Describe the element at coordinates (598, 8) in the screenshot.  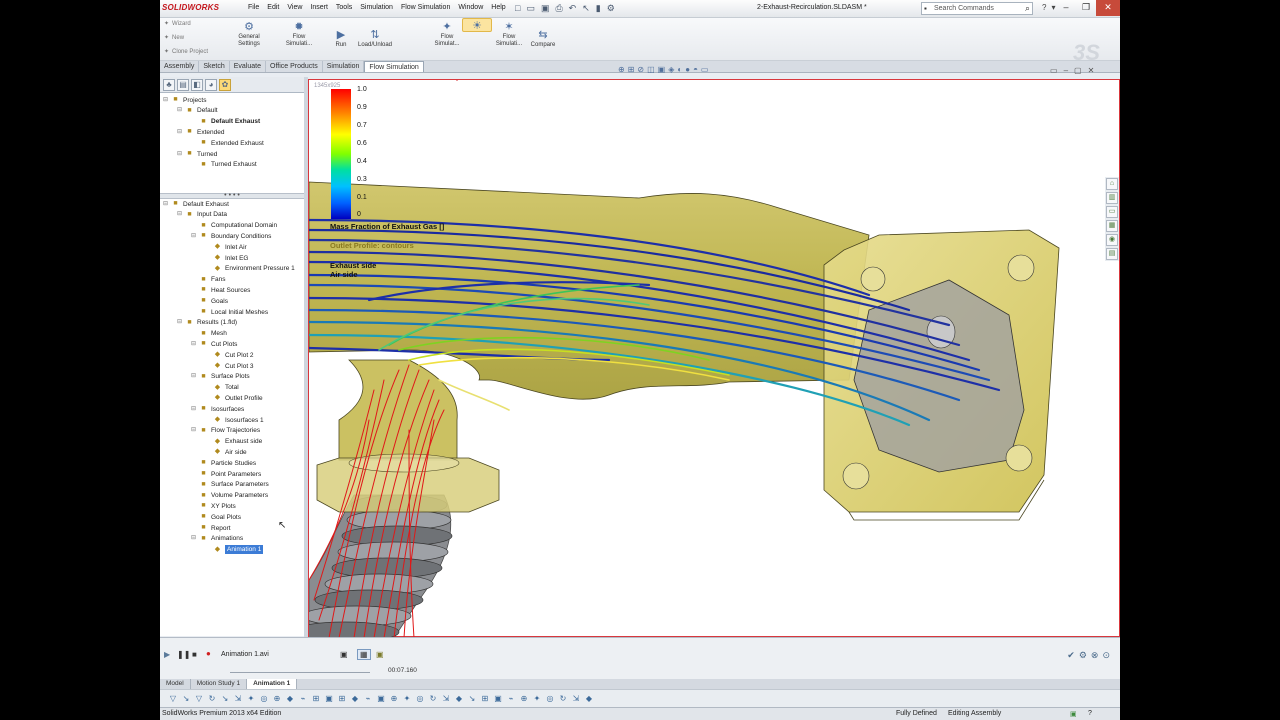
I see `rebuild-icon: ▮` at that location.